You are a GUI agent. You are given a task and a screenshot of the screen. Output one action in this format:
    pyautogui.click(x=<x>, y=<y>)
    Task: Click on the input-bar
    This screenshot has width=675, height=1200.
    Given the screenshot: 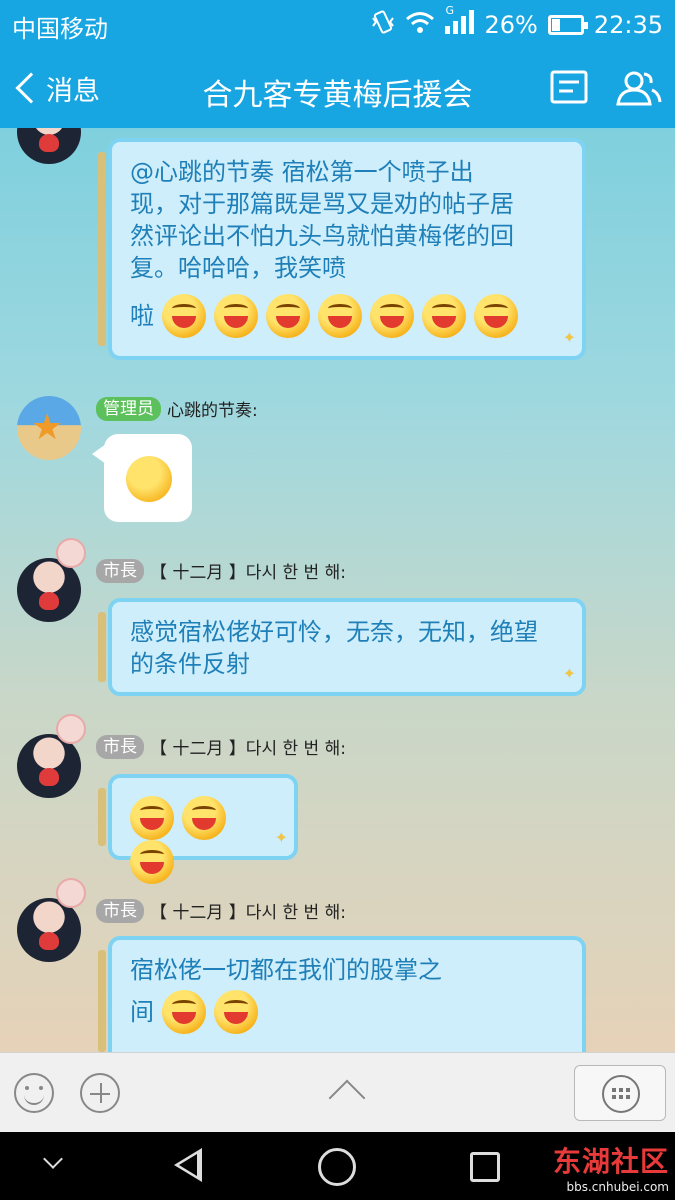 What is the action you would take?
    pyautogui.click(x=337, y=1092)
    